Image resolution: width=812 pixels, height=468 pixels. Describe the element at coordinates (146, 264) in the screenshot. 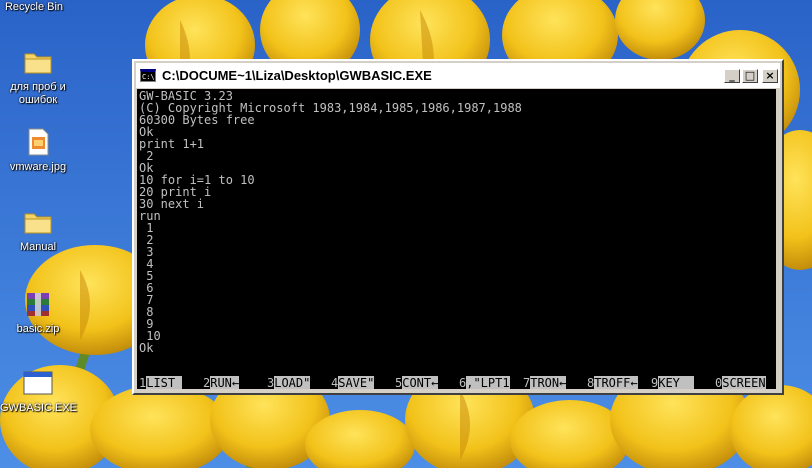

I see `console-line: 4` at that location.